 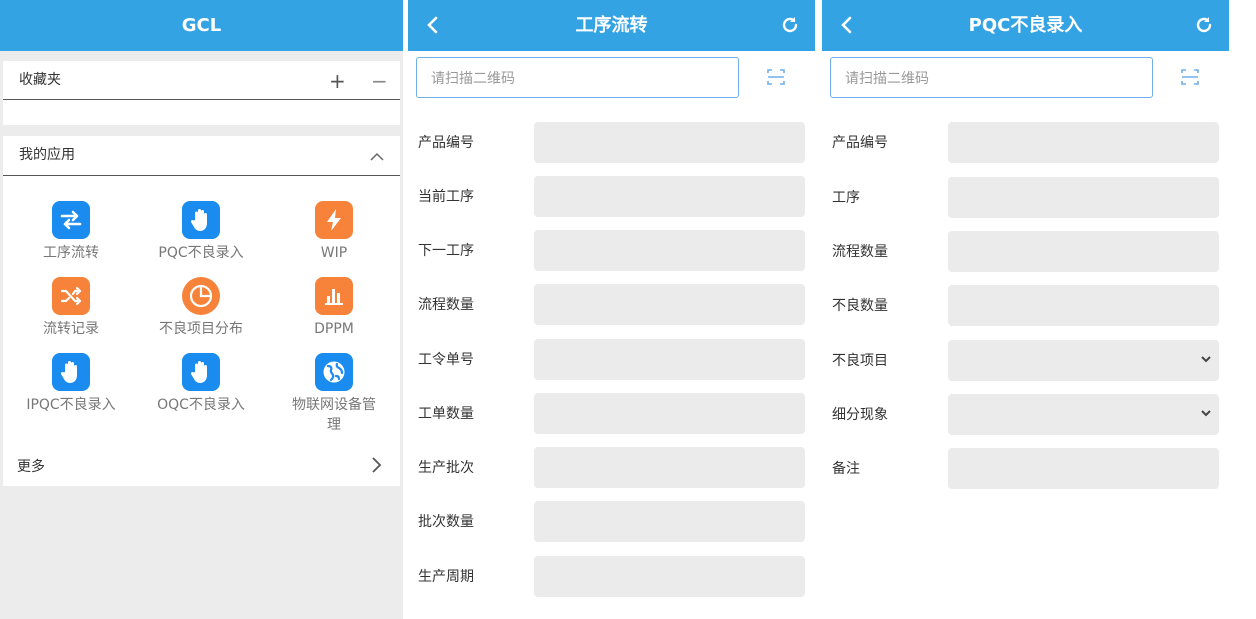 What do you see at coordinates (377, 156) in the screenshot?
I see `chevron-up-icon` at bounding box center [377, 156].